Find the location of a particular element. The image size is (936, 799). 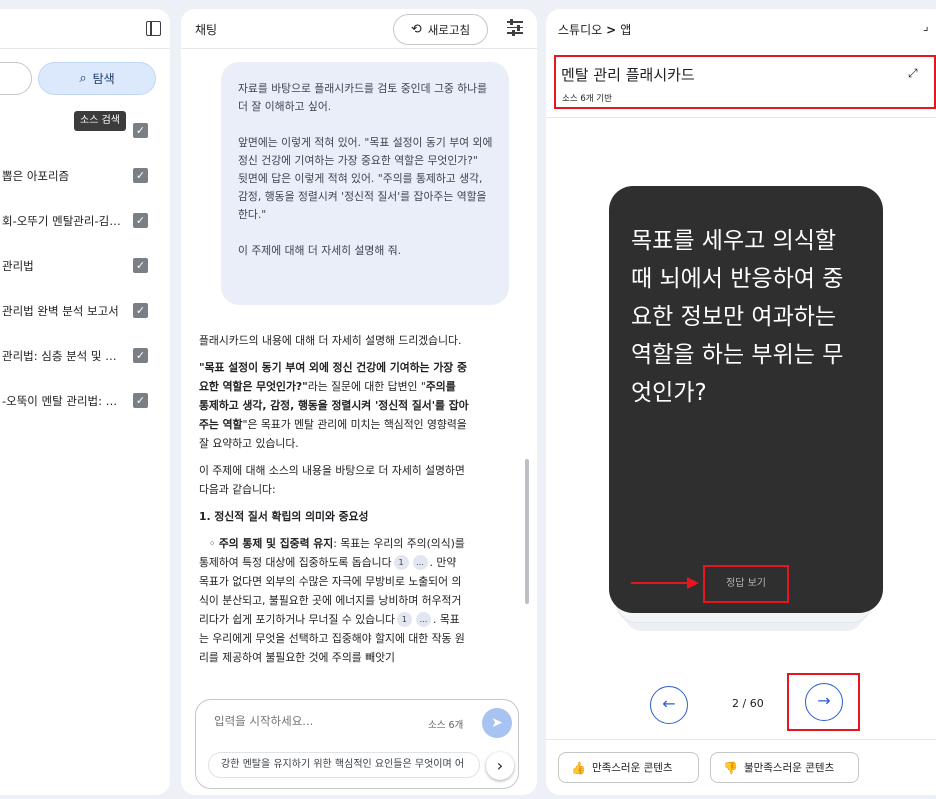

sources-actions: ⌕ 탐색 is located at coordinates (85, 79).